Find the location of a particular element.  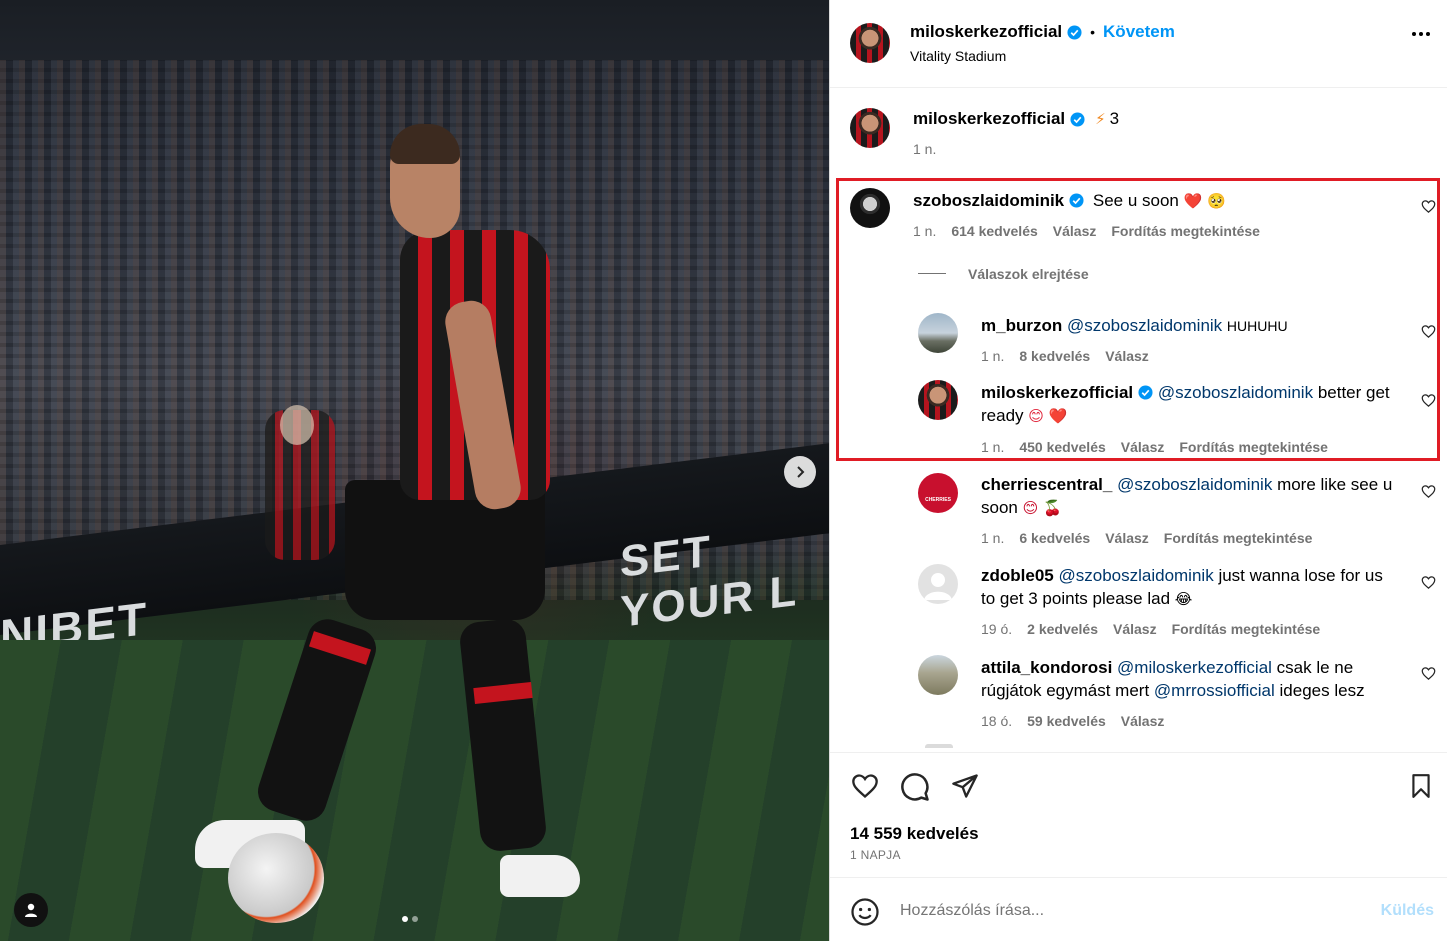

reply-username: m_burzon is located at coordinates (1021, 325).